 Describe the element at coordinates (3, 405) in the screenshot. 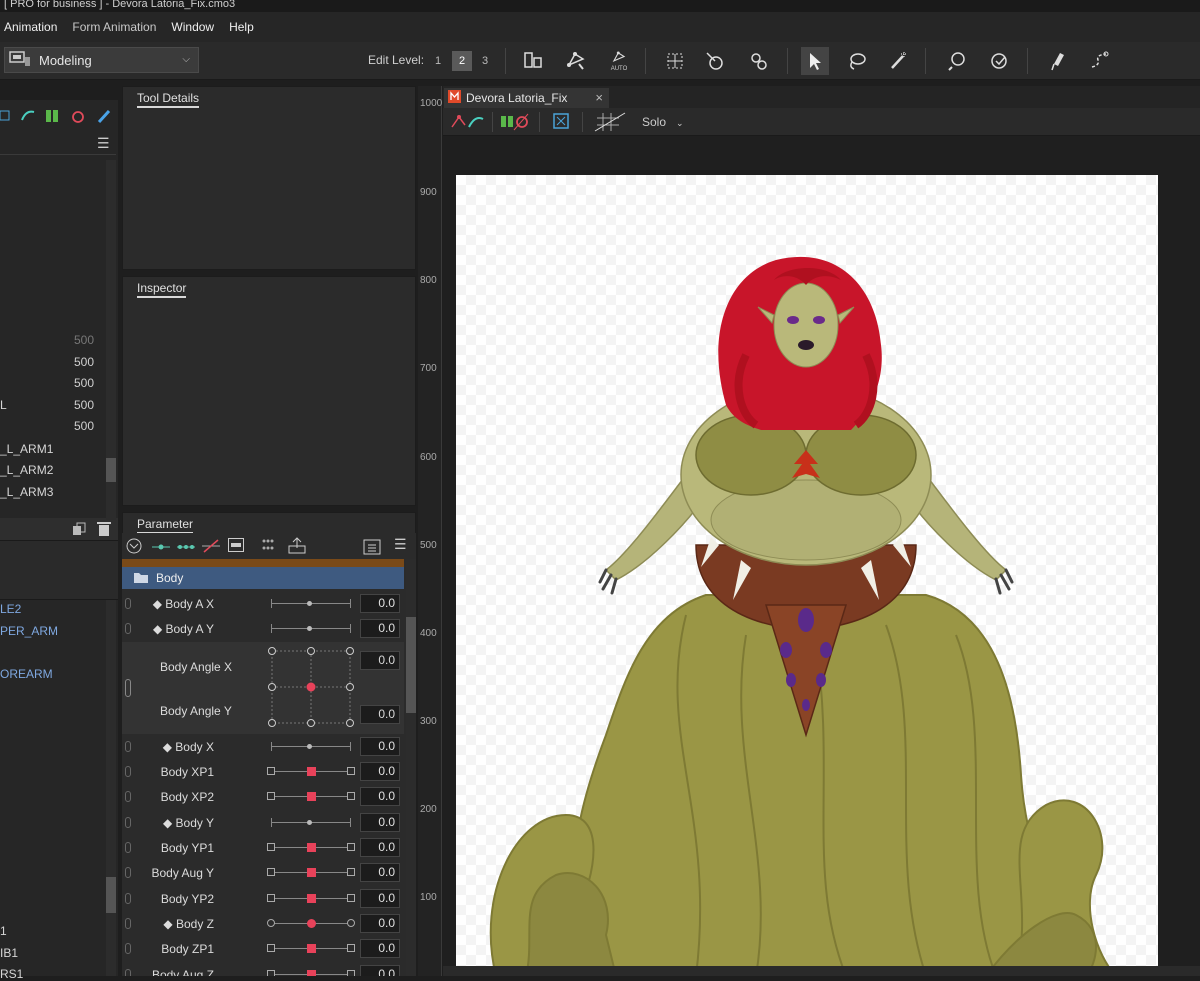

I see `left-item-l: L` at that location.